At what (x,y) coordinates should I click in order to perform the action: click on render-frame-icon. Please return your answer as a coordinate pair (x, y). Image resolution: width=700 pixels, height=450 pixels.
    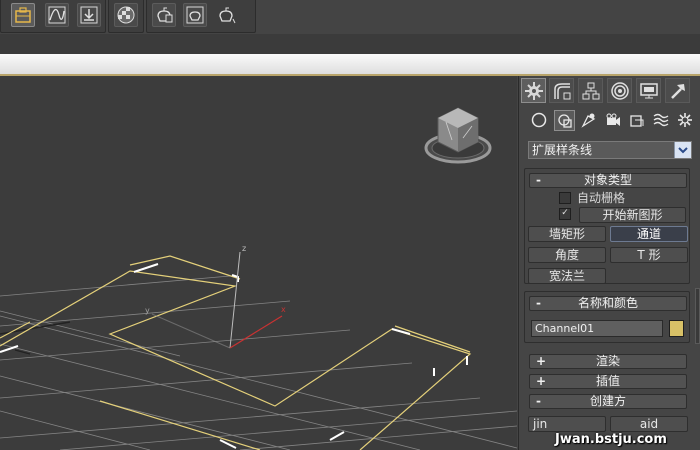
    Looking at the image, I should click on (195, 15).